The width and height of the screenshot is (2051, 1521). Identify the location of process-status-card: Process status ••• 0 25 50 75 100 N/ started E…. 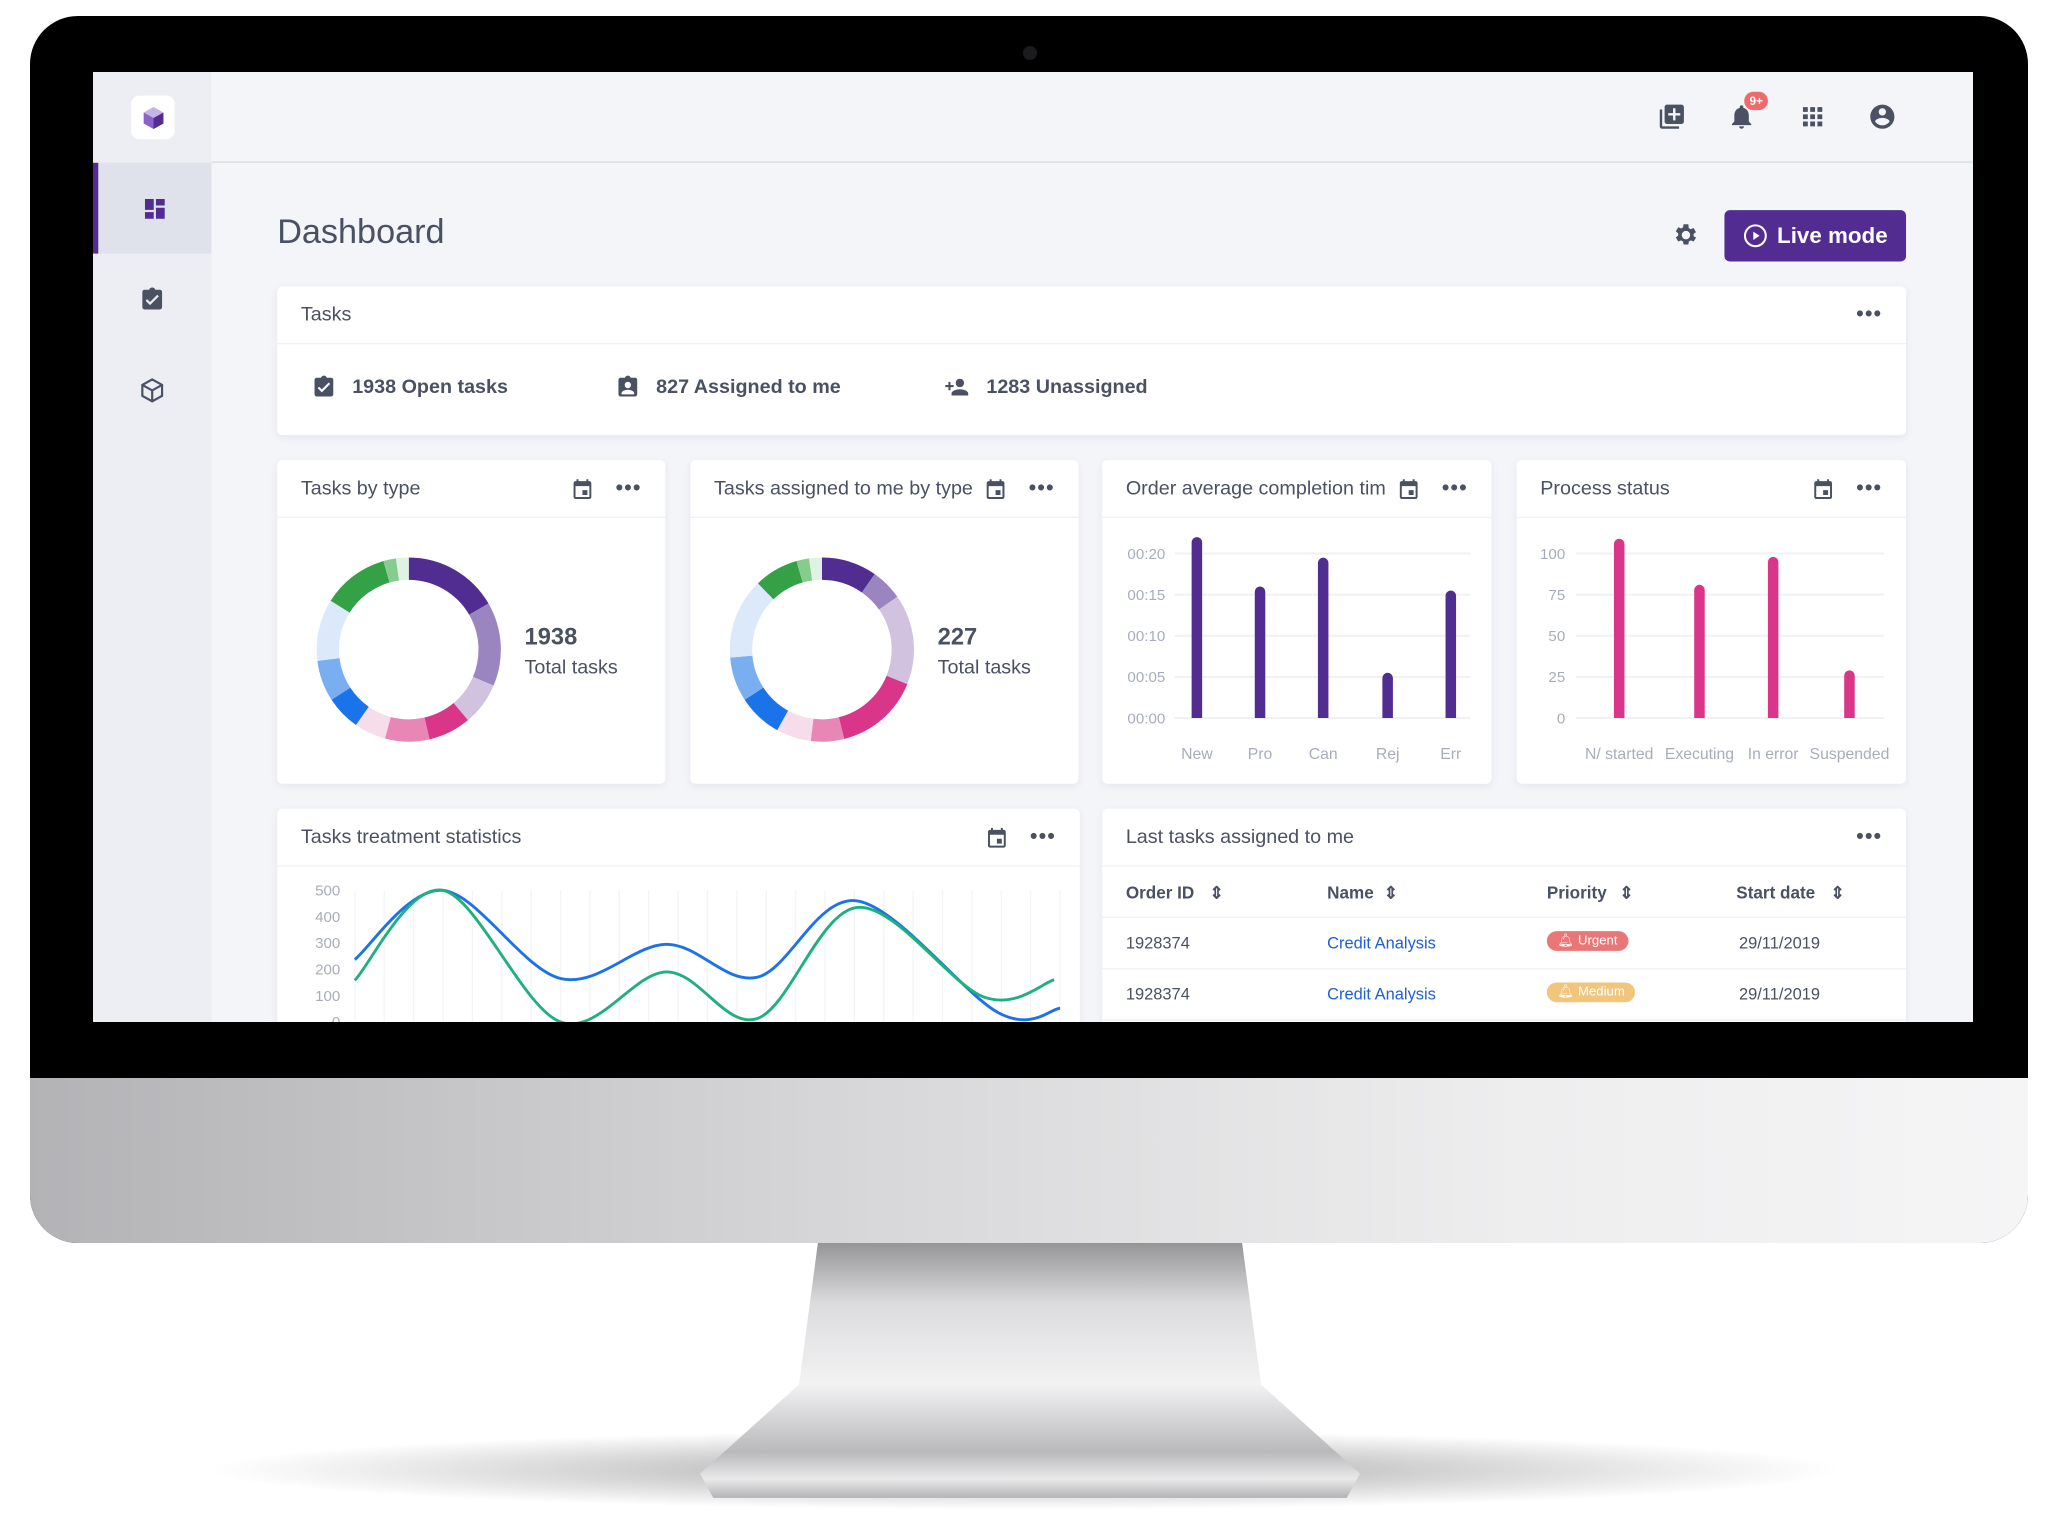
(1711, 622).